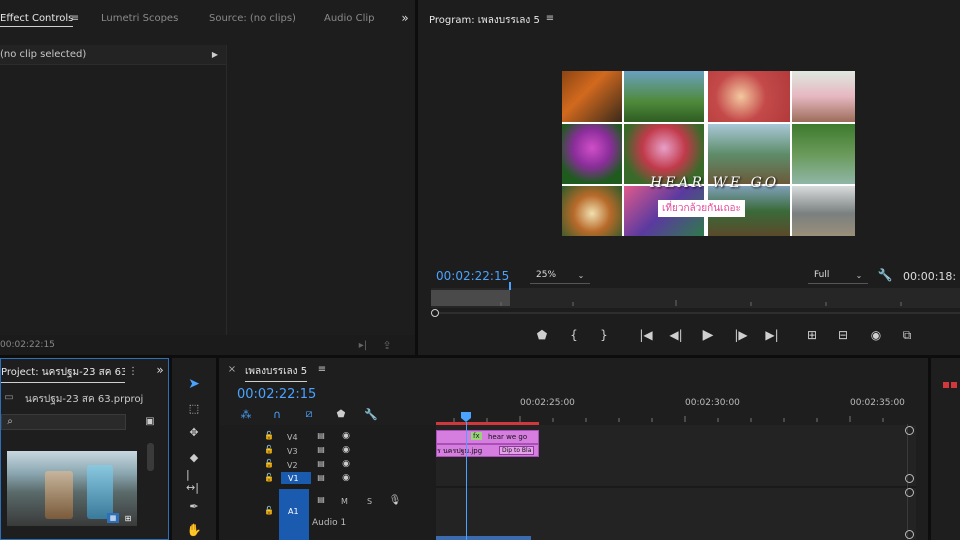  What do you see at coordinates (772, 335) in the screenshot?
I see `go-to-out-button: ▶|` at bounding box center [772, 335].